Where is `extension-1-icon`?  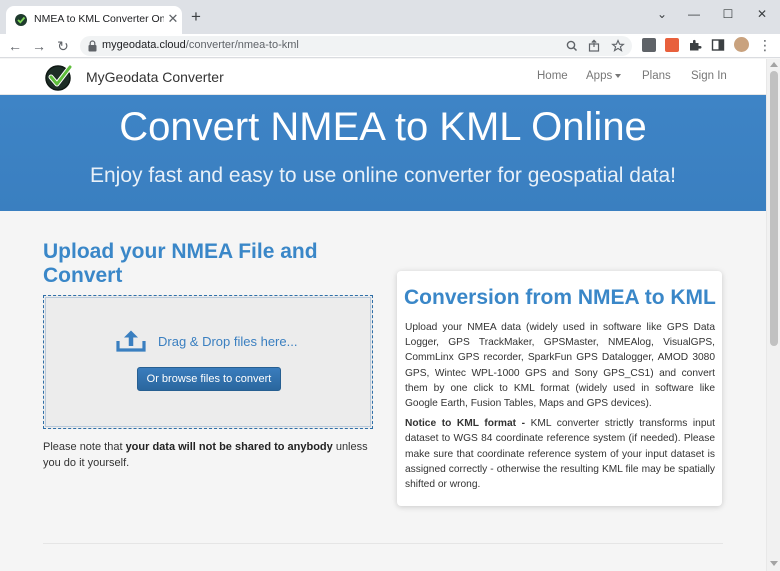 extension-1-icon is located at coordinates (649, 45).